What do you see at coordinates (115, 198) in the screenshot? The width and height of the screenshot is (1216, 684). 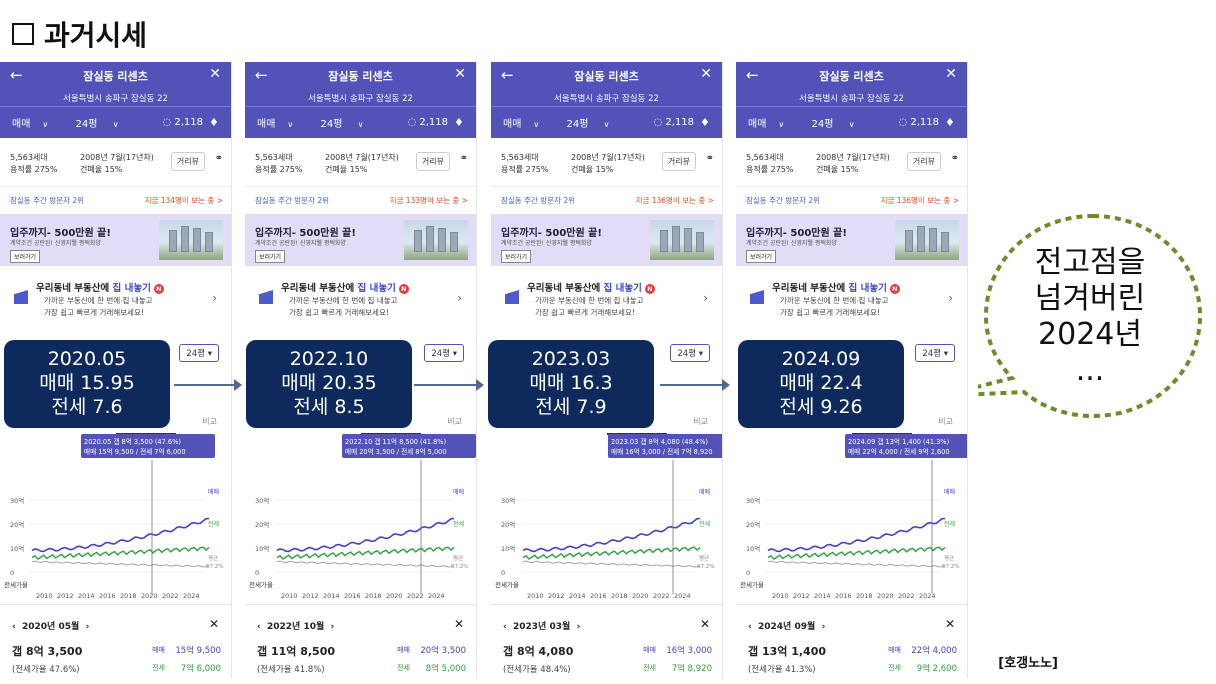 I see `visitor-bar: 잠실동 주간 방문자 2위 지금 134명이 보는 중 >` at bounding box center [115, 198].